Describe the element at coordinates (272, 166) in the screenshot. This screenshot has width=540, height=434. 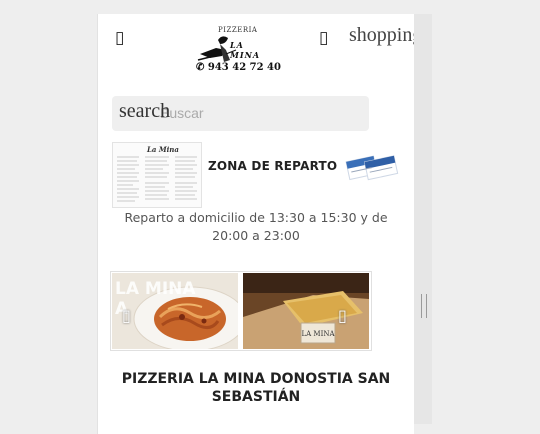
I see `delivery-zone-title: ZONA DE REPARTO` at that location.